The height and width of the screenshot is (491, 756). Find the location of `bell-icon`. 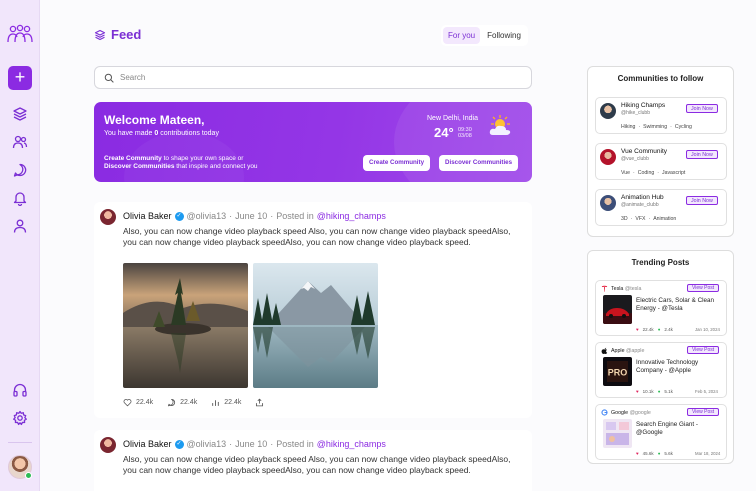

bell-icon is located at coordinates (20, 198).